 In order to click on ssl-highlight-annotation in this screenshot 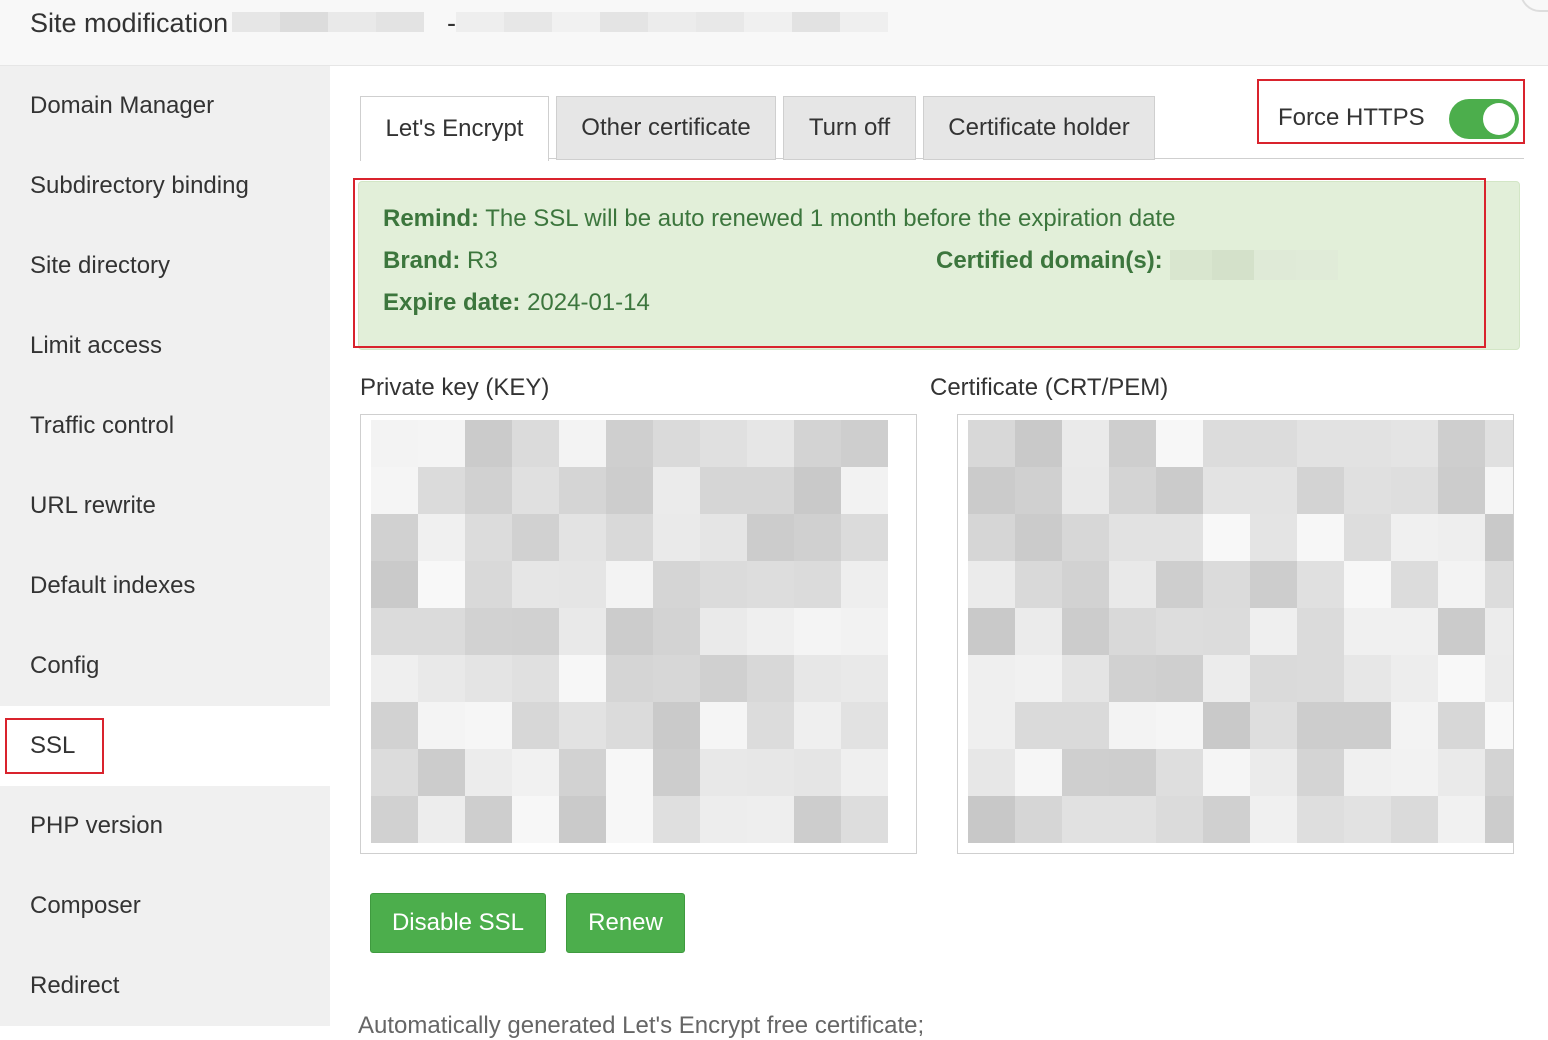, I will do `click(54, 746)`.